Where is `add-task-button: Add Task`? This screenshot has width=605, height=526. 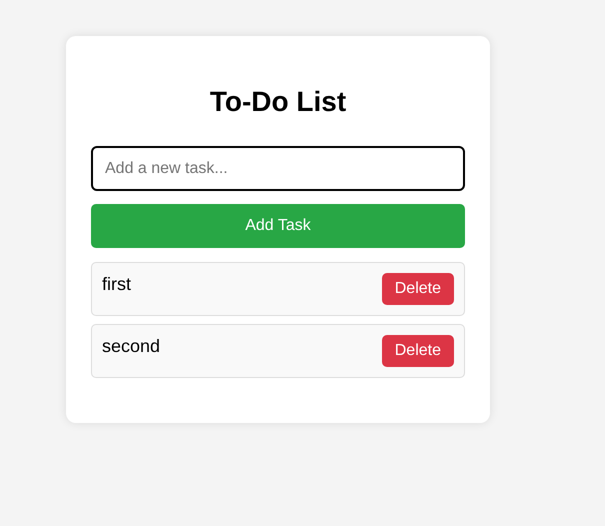
add-task-button: Add Task is located at coordinates (278, 226).